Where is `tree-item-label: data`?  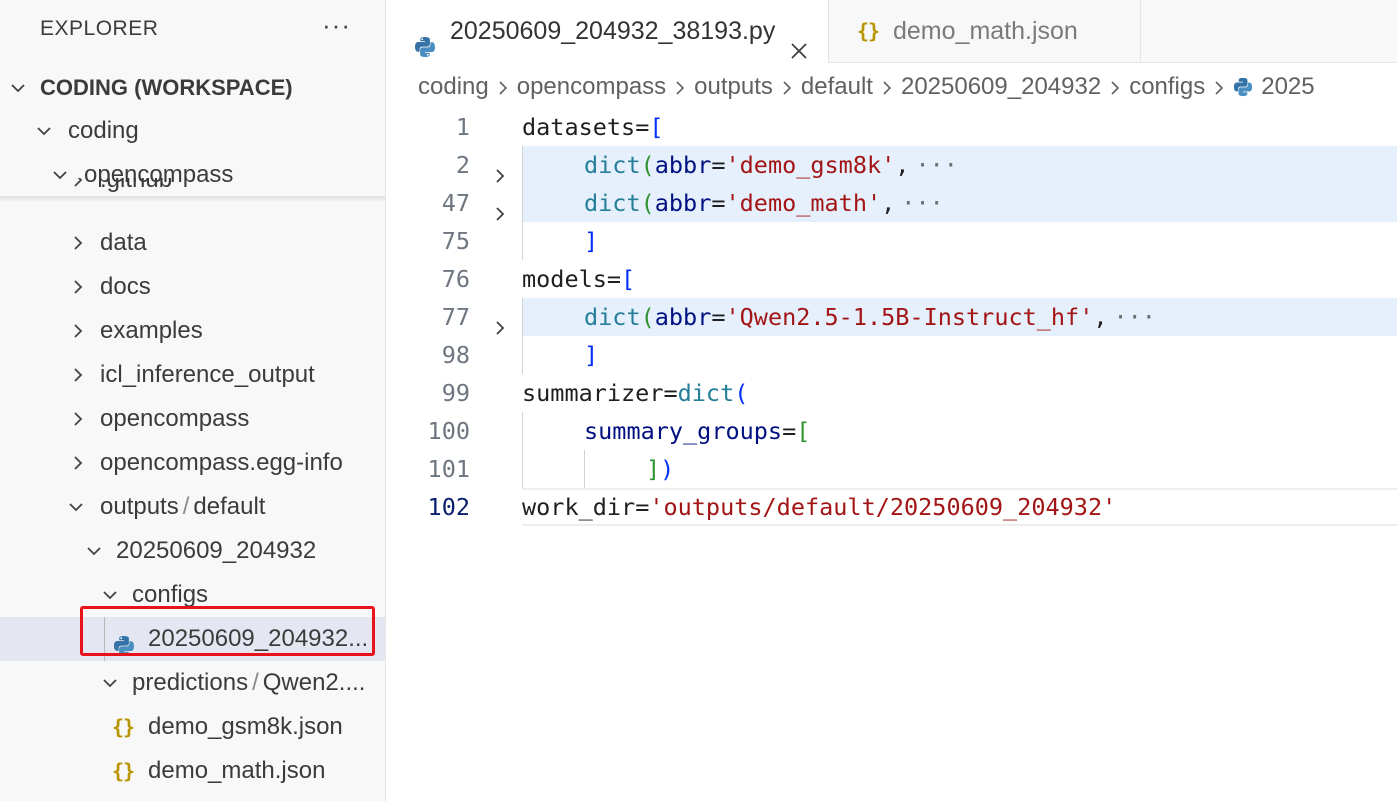 tree-item-label: data is located at coordinates (123, 242).